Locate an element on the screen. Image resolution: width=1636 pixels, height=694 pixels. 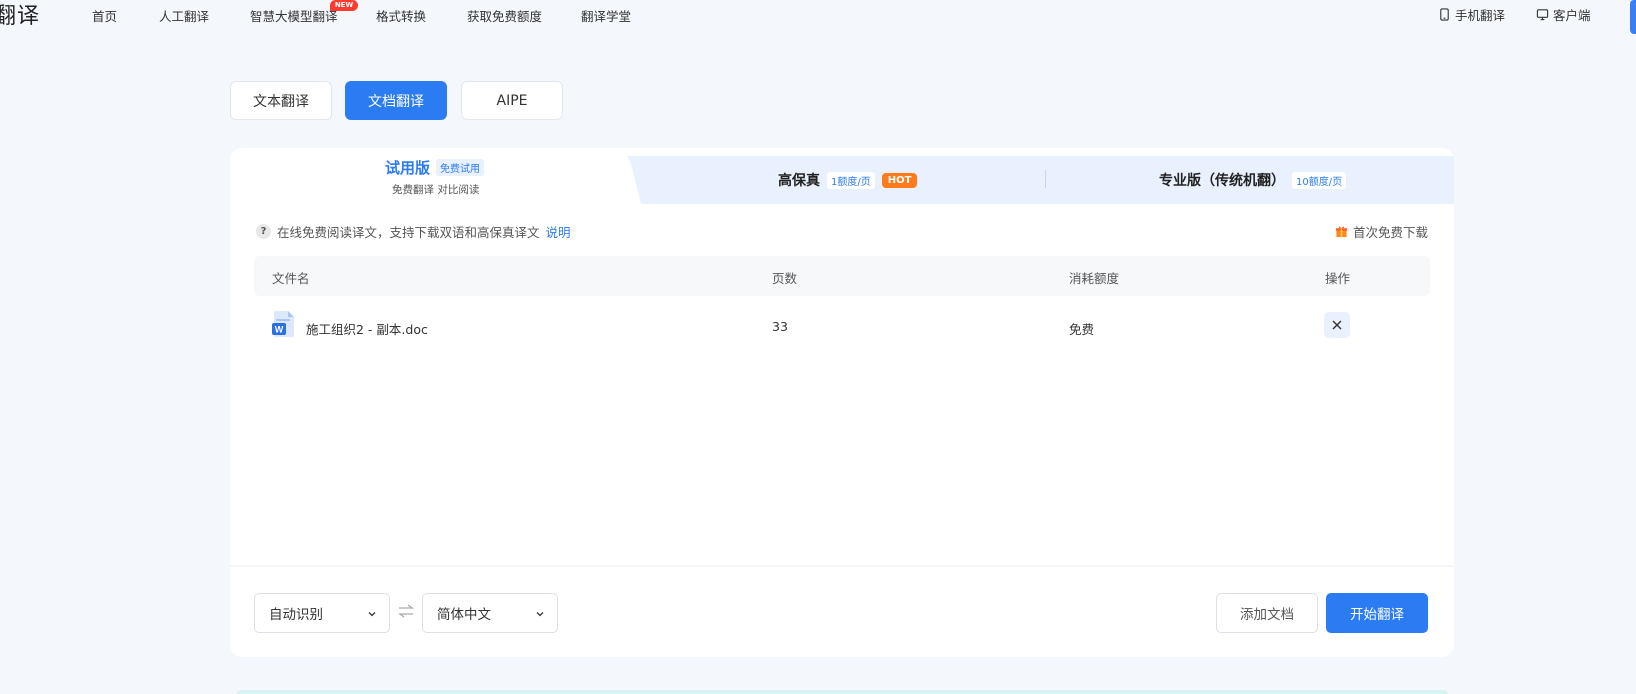
close-icon is located at coordinates (1337, 325).